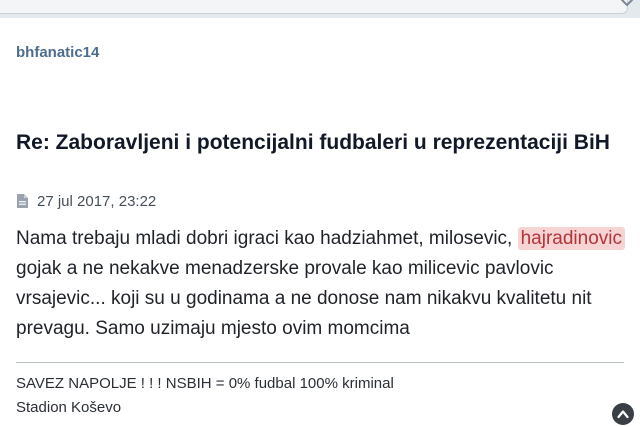 The width and height of the screenshot is (640, 427). I want to click on signature-line-2: Stadion Koševo, so click(69, 407).